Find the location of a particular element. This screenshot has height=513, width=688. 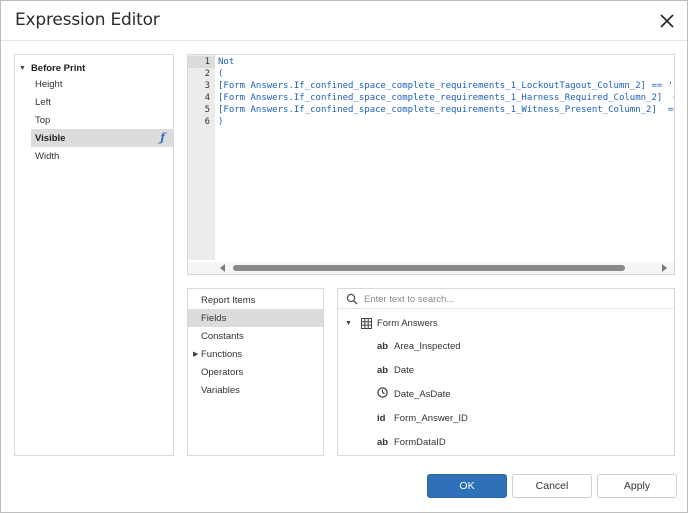

tree-item-label: Top is located at coordinates (43, 120).